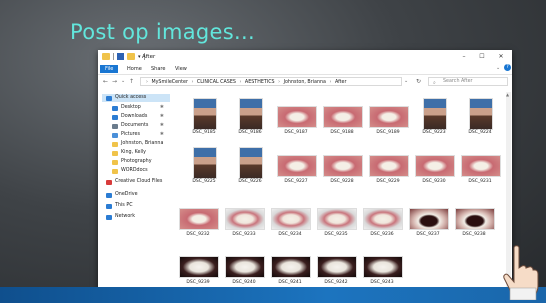 The width and height of the screenshot is (546, 303). I want to click on star-icon, so click(109, 98).